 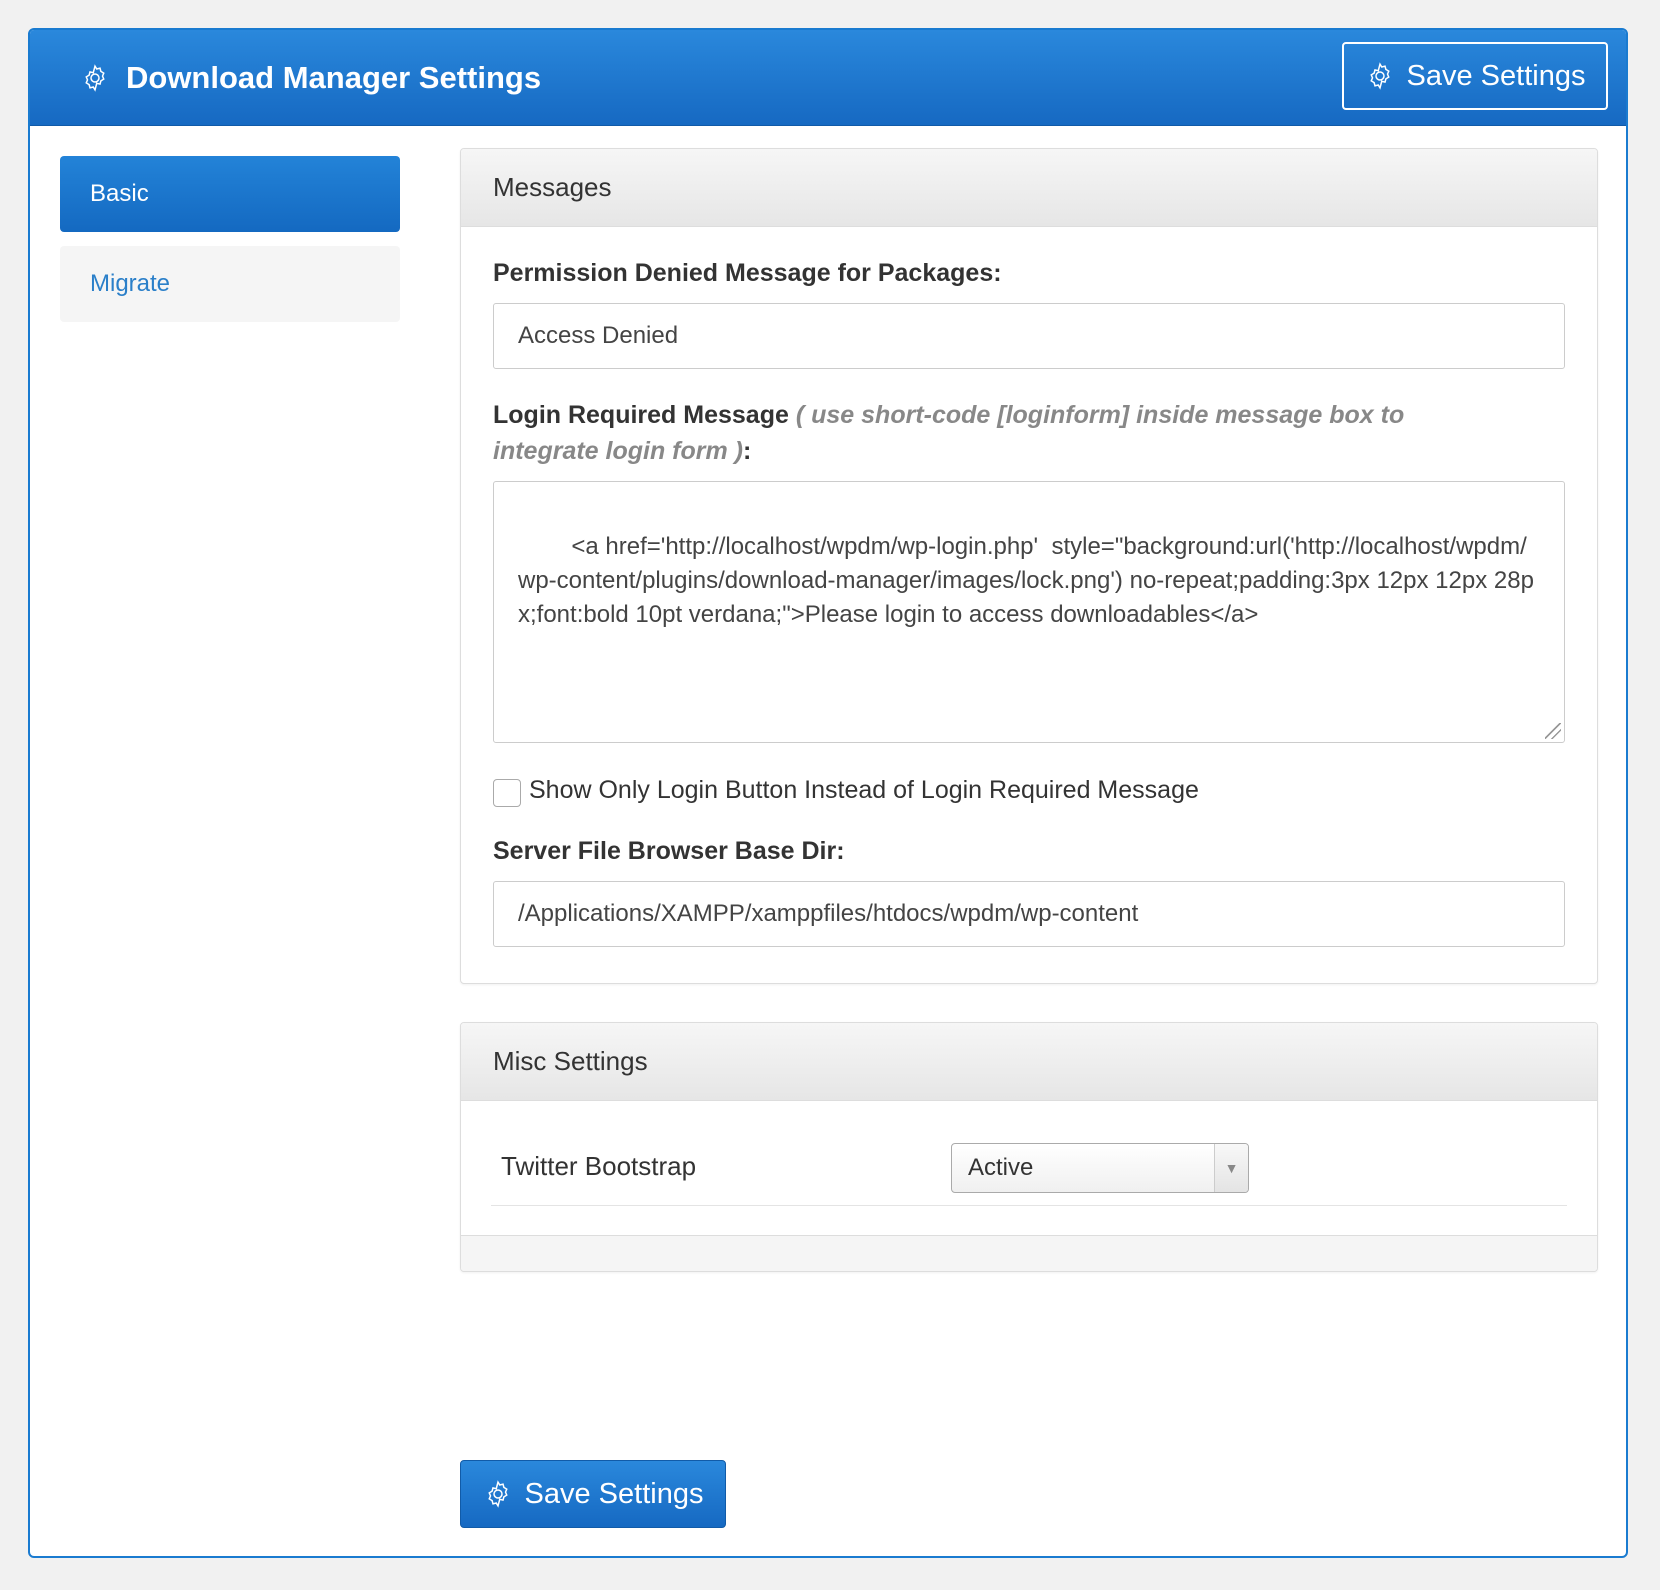 What do you see at coordinates (1553, 731) in the screenshot?
I see `resize-handle-icon` at bounding box center [1553, 731].